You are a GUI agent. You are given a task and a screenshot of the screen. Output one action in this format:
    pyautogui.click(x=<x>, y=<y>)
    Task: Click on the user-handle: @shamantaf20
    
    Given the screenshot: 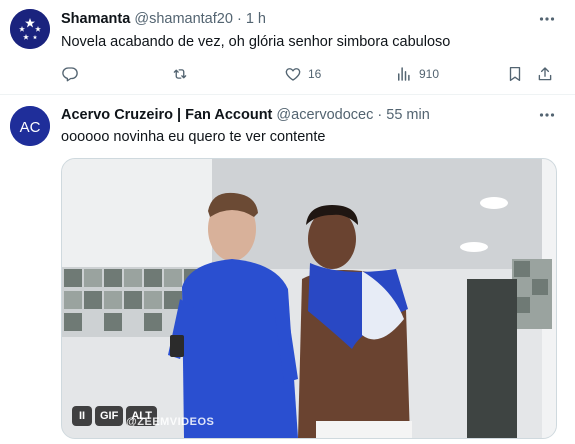 What is the action you would take?
    pyautogui.click(x=183, y=19)
    